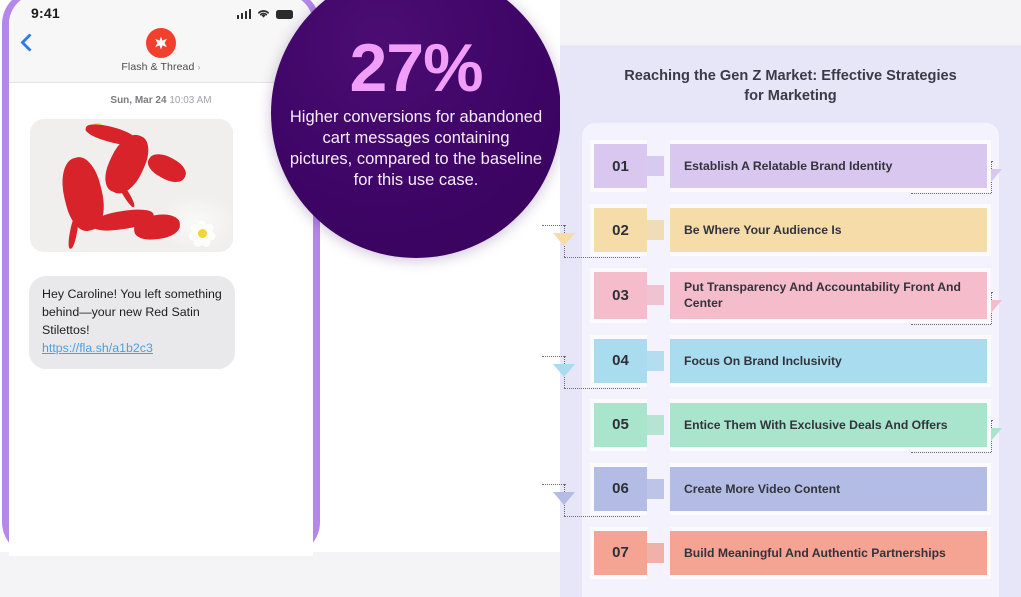  I want to click on message-time: 10:03 AM, so click(190, 100).